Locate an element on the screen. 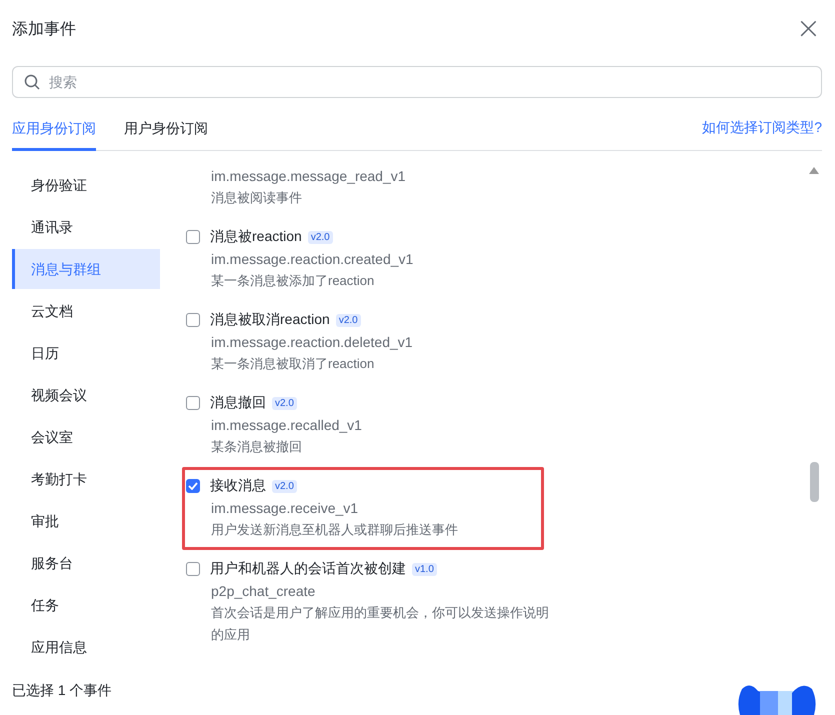  sidebar-item: 云文档 is located at coordinates (86, 311).